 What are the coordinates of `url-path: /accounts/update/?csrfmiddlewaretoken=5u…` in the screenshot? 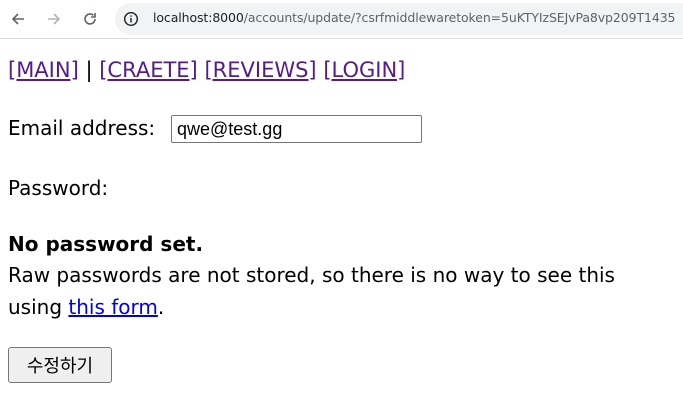 It's located at (459, 17).